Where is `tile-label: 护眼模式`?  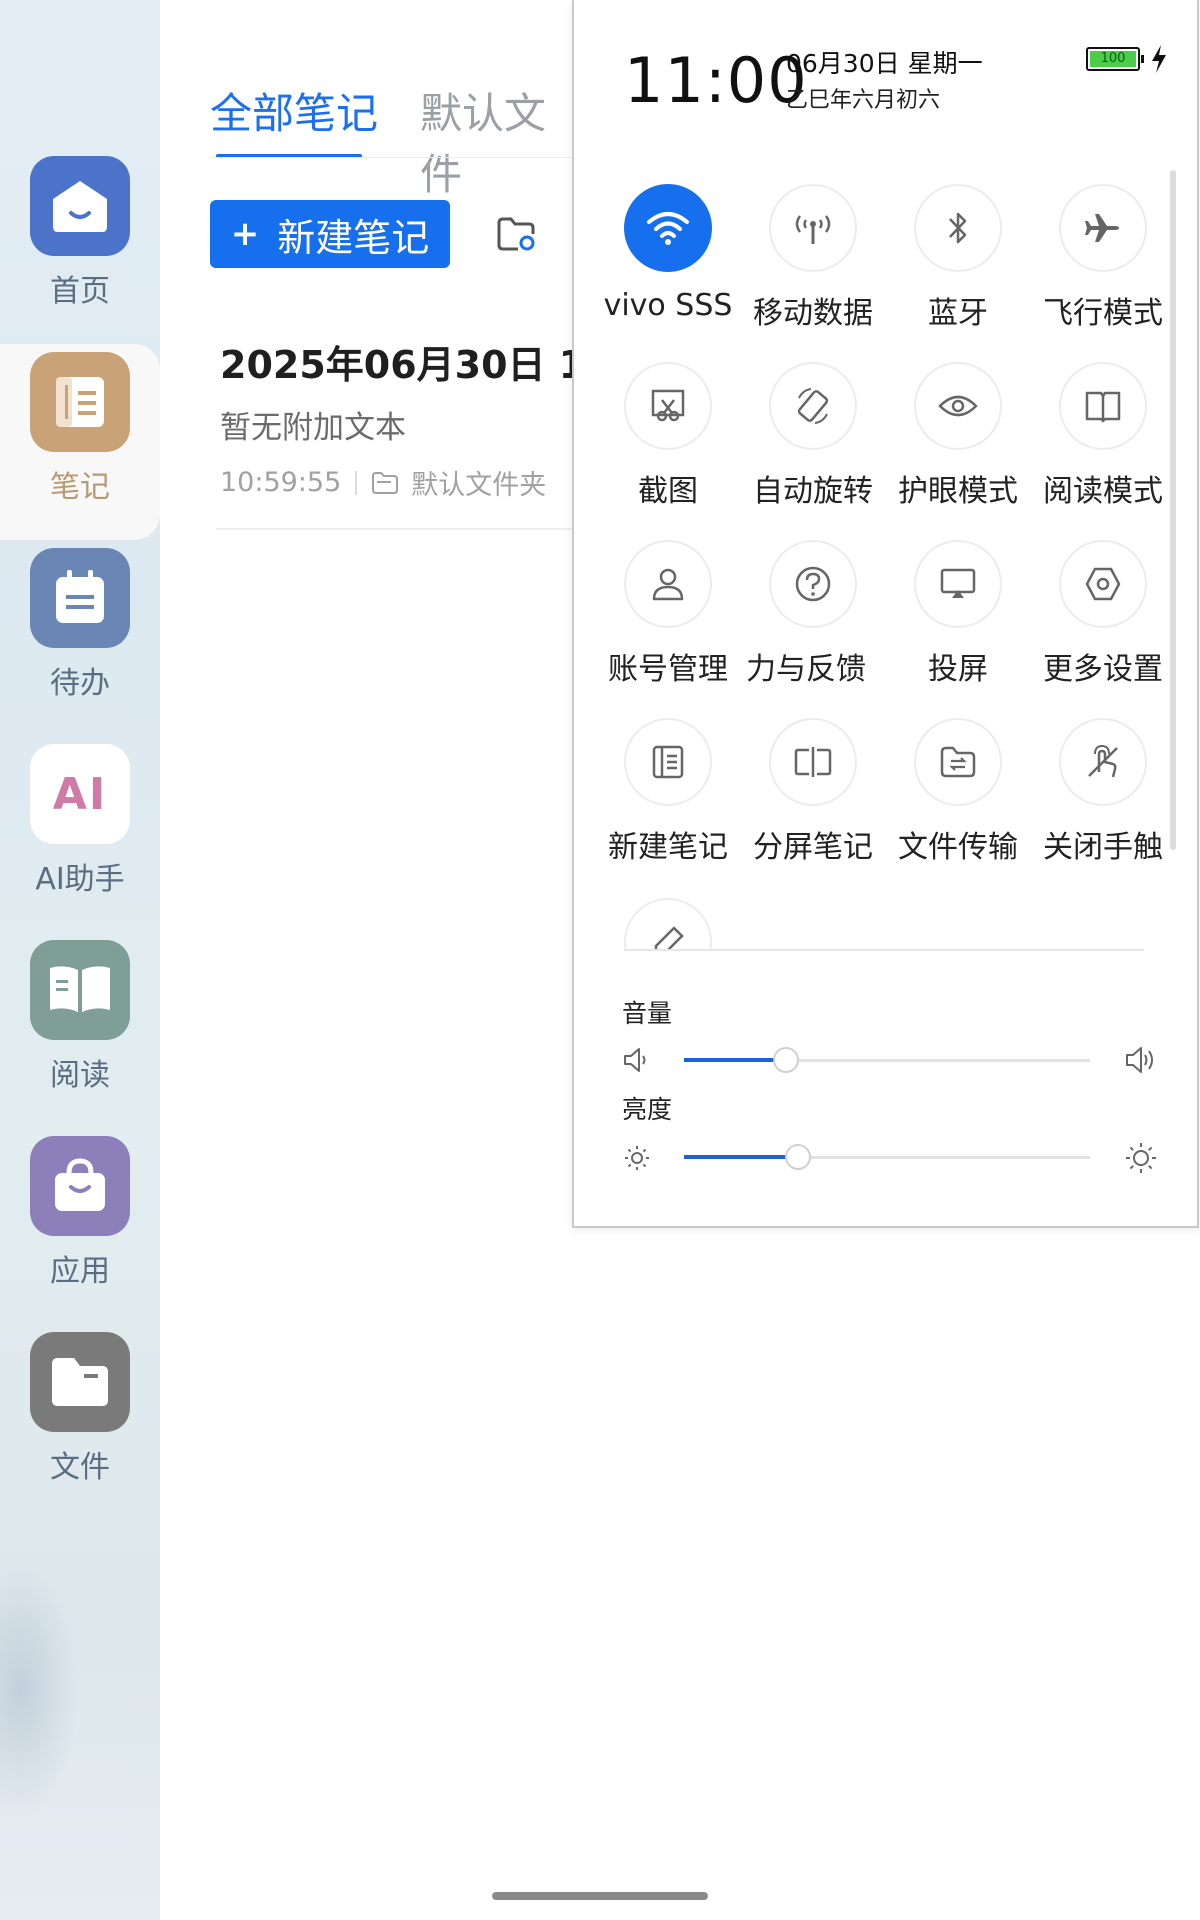 tile-label: 护眼模式 is located at coordinates (958, 491).